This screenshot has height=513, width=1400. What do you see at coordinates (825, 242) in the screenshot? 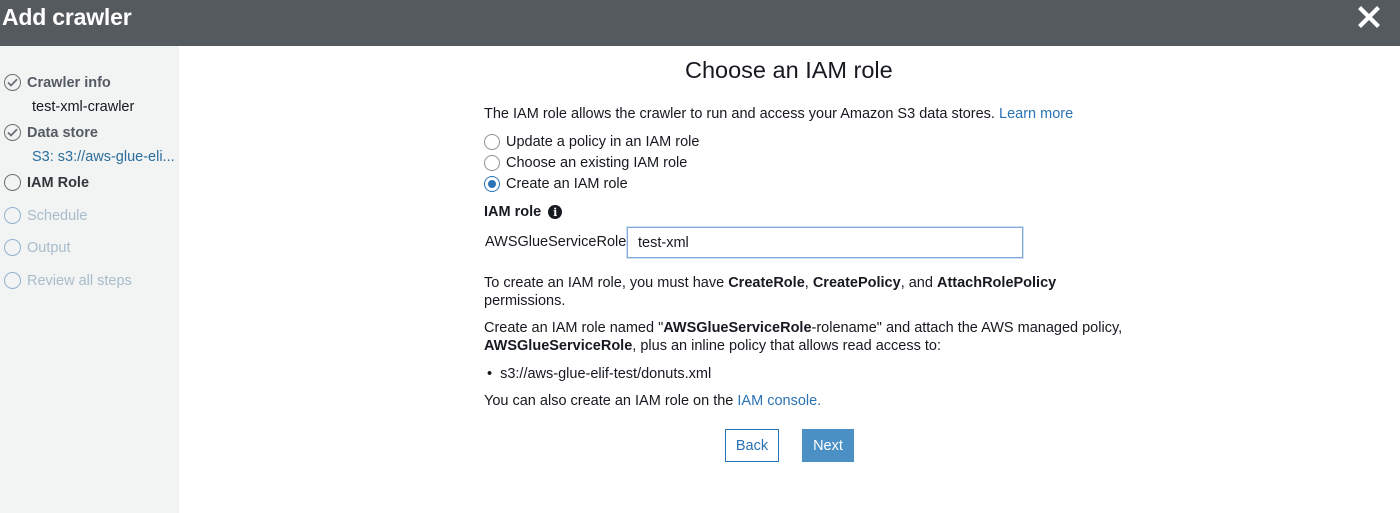
I see `role-name-input` at bounding box center [825, 242].